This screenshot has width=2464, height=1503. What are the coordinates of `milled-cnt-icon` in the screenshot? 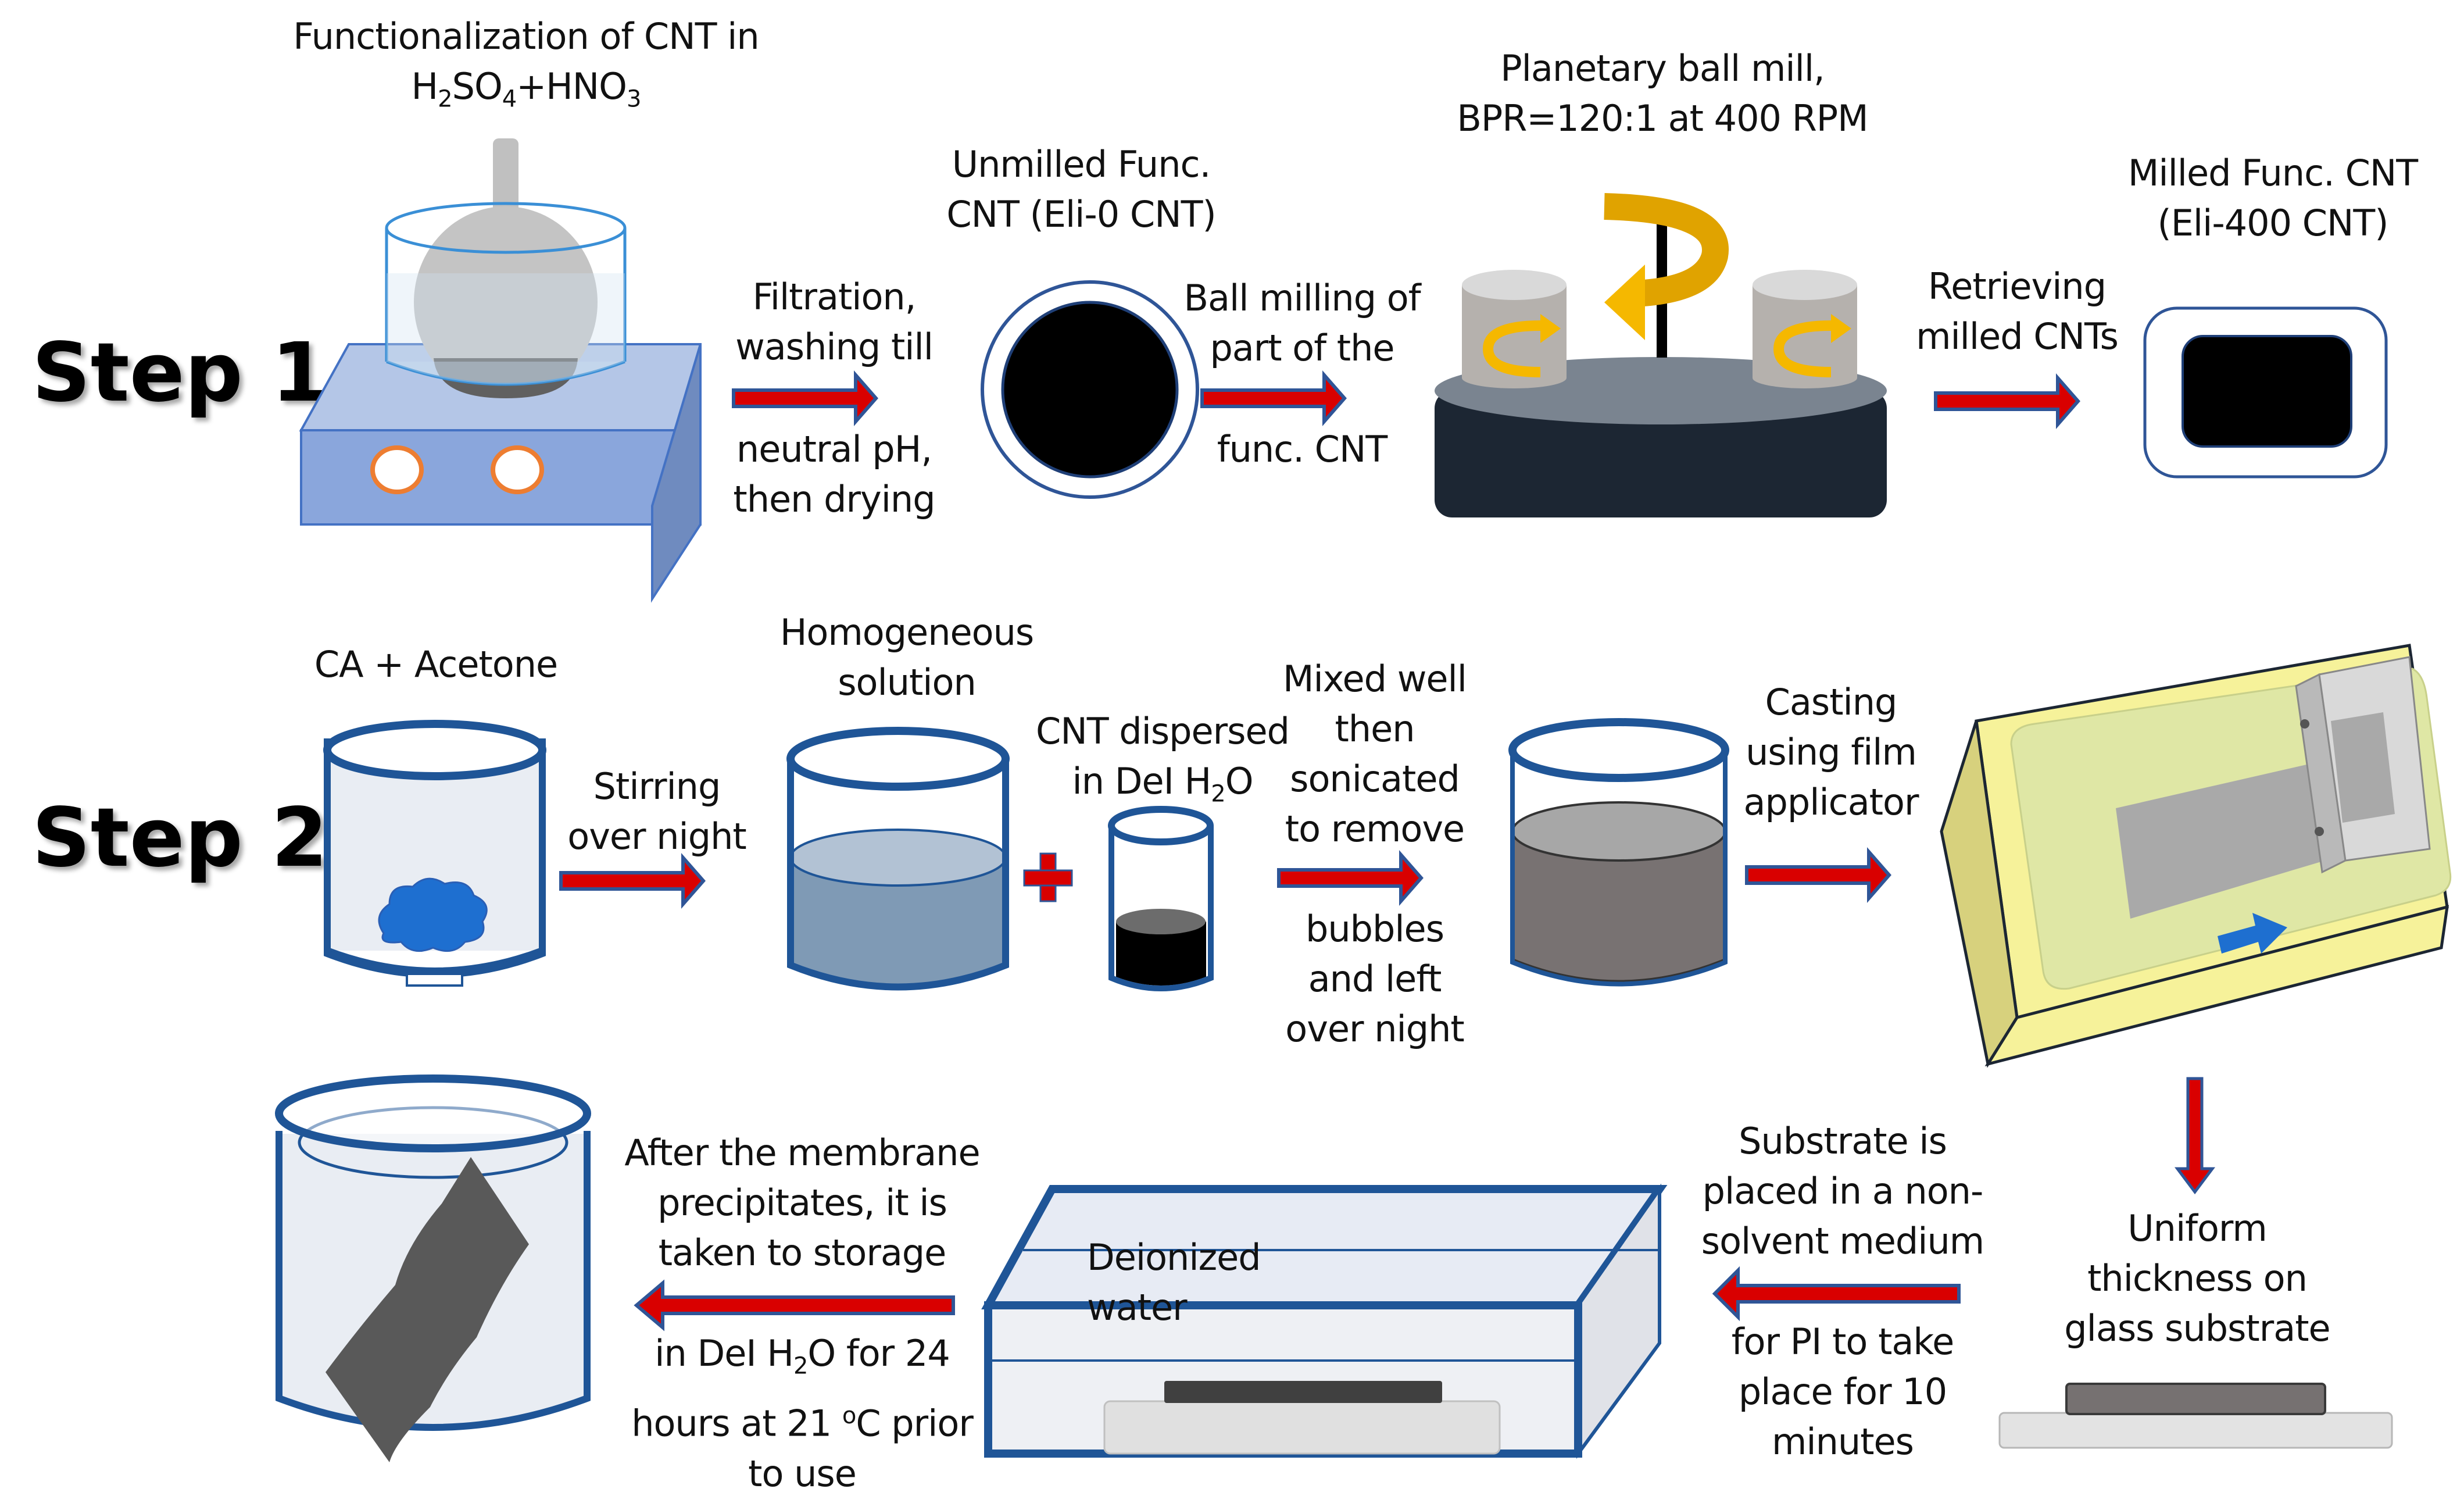 It's located at (2265, 393).